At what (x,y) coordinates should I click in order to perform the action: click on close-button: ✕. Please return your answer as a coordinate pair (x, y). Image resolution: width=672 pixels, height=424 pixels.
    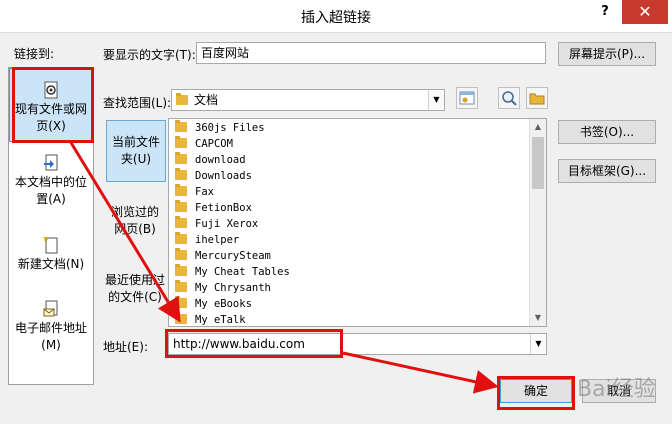
    Looking at the image, I should click on (645, 12).